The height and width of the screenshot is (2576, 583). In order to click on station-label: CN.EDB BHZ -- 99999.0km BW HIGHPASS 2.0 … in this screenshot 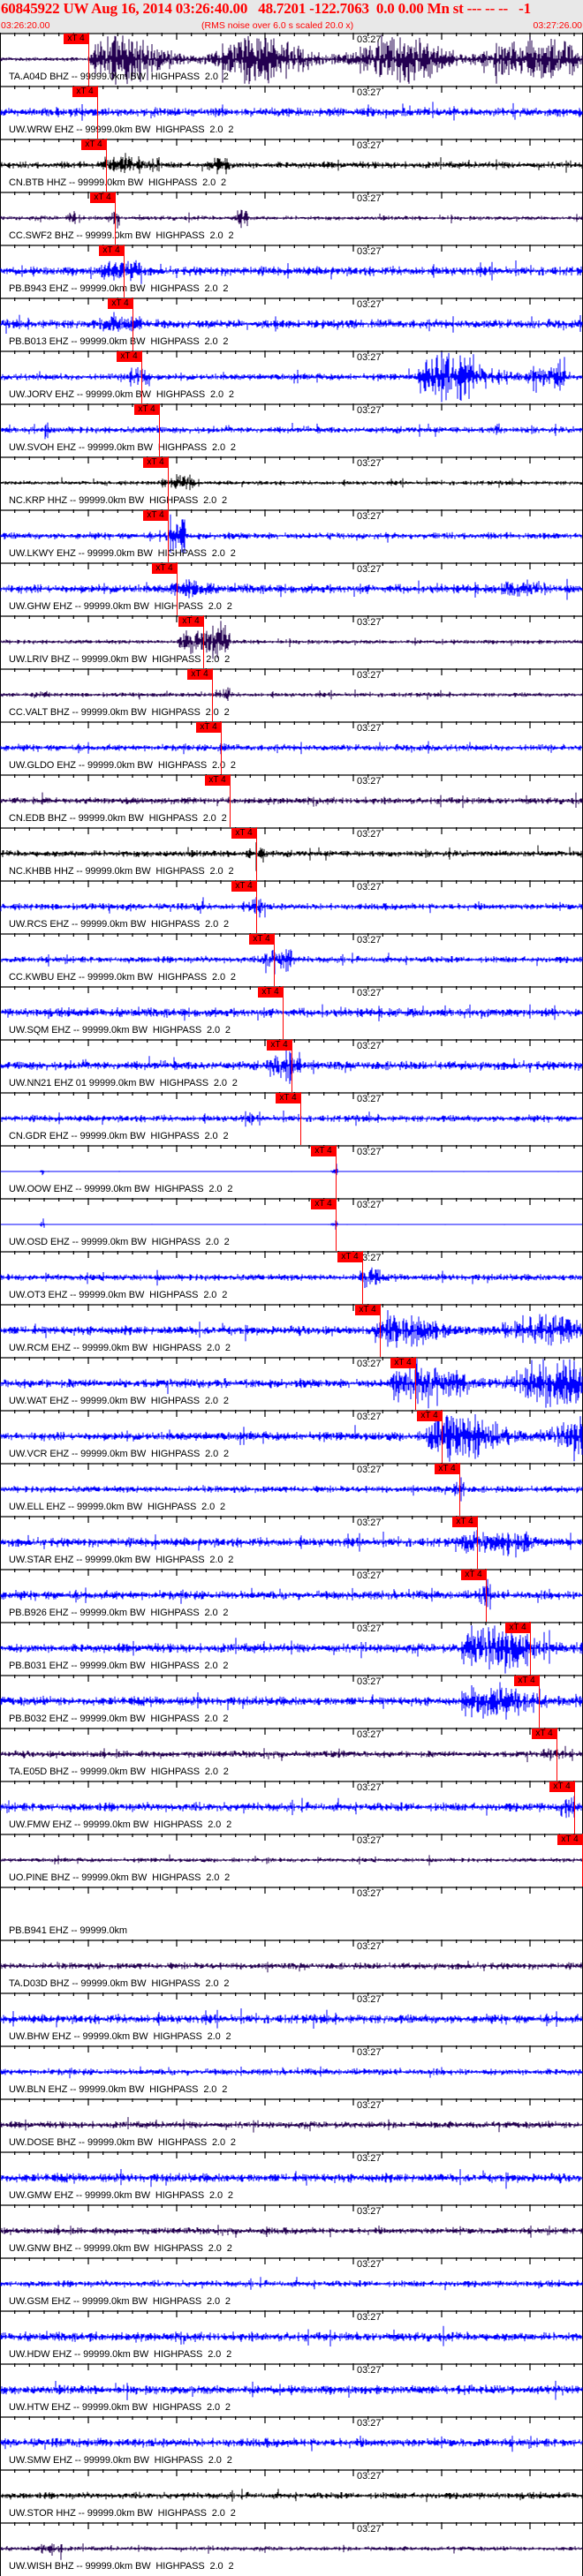, I will do `click(118, 819)`.